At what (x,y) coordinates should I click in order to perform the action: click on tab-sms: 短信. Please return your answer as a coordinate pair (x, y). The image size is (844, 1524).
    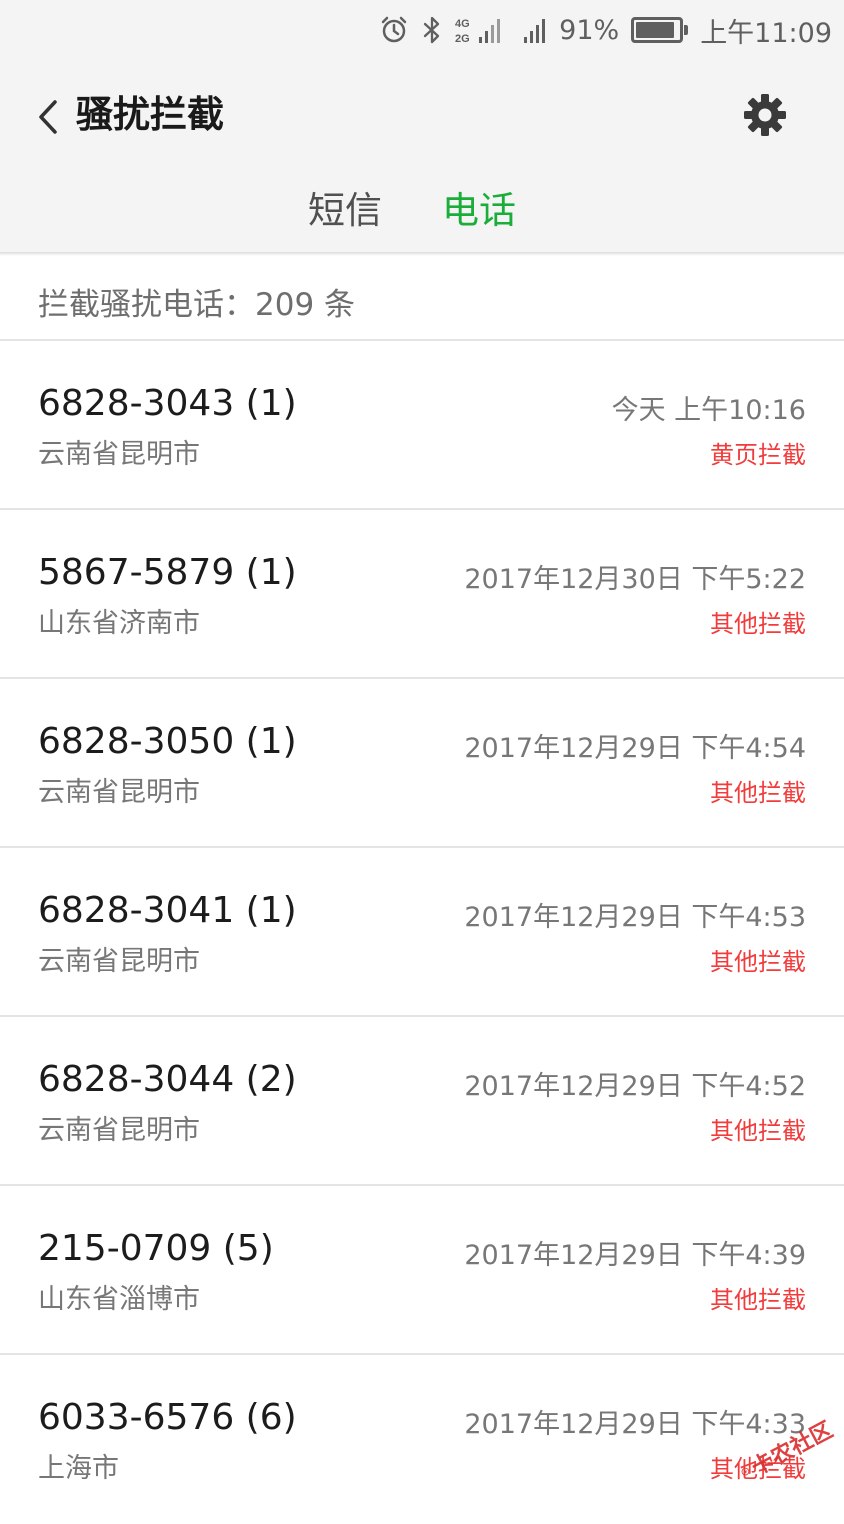
    Looking at the image, I should click on (345, 211).